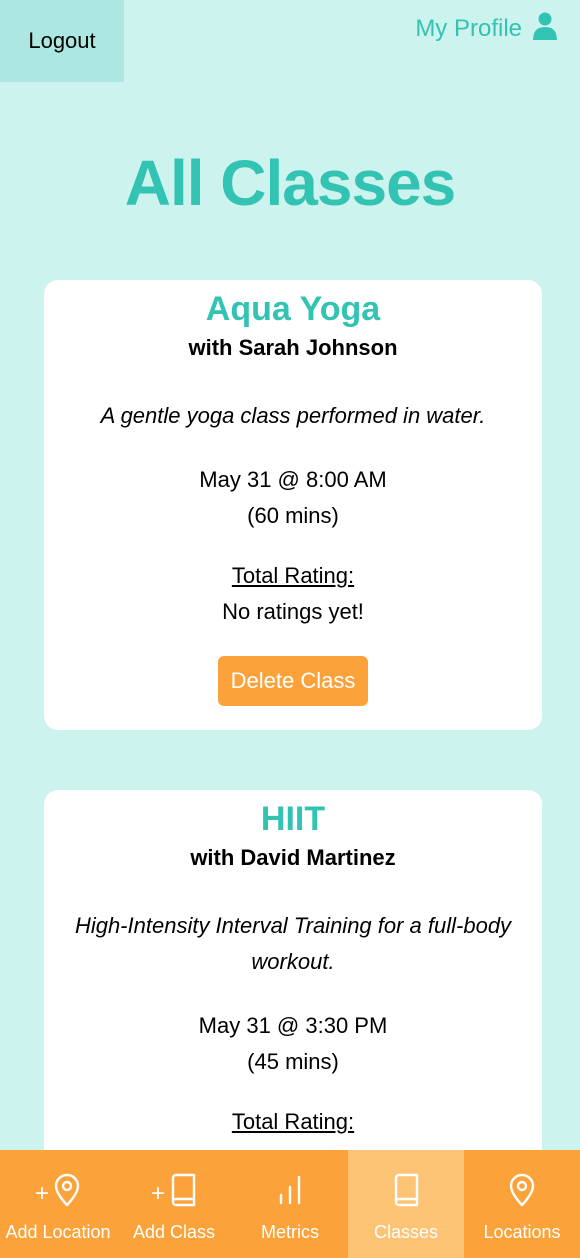 This screenshot has height=1258, width=580. Describe the element at coordinates (293, 857) in the screenshot. I see `class-instructor: with David Martinez` at that location.